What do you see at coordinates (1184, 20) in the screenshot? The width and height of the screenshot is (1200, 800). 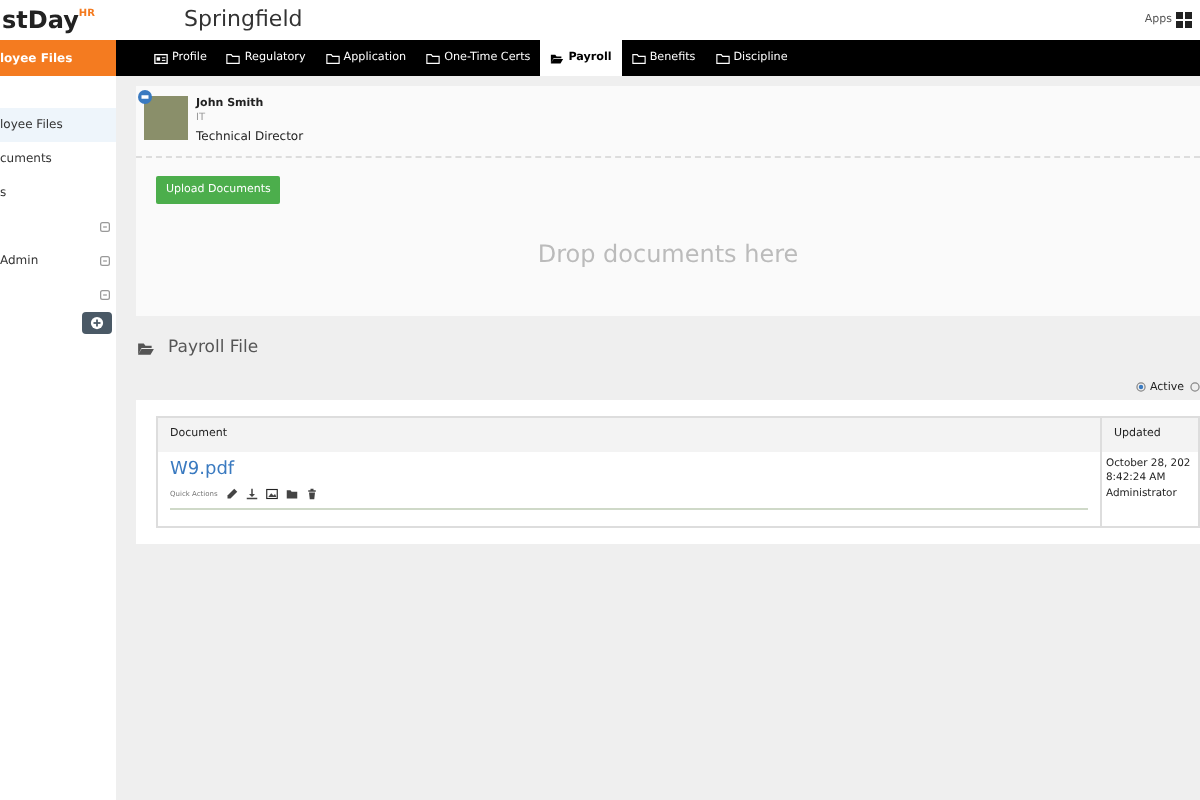 I see `grid-icon` at bounding box center [1184, 20].